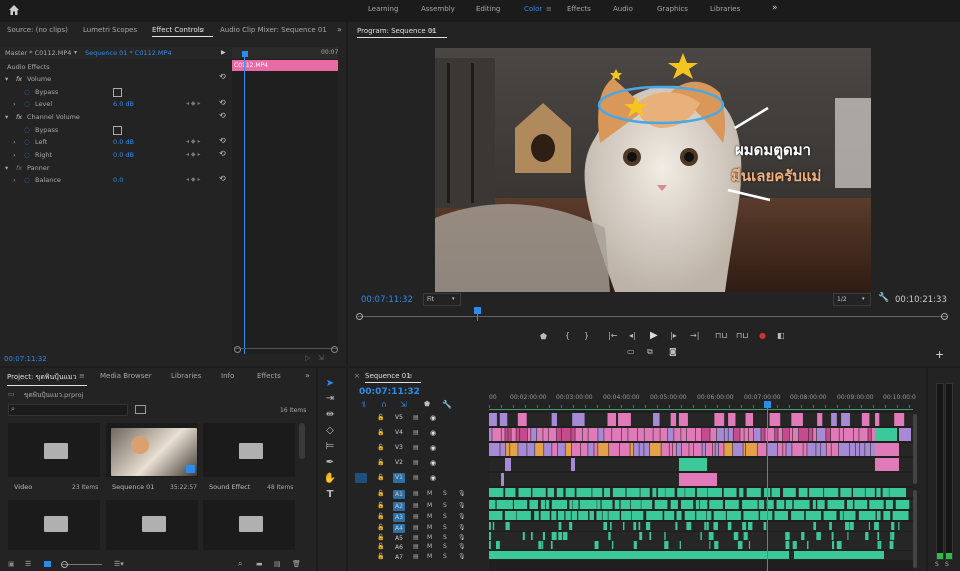  What do you see at coordinates (285, 65) in the screenshot?
I see `ec-clip-bar: C0112.MP4` at bounding box center [285, 65].